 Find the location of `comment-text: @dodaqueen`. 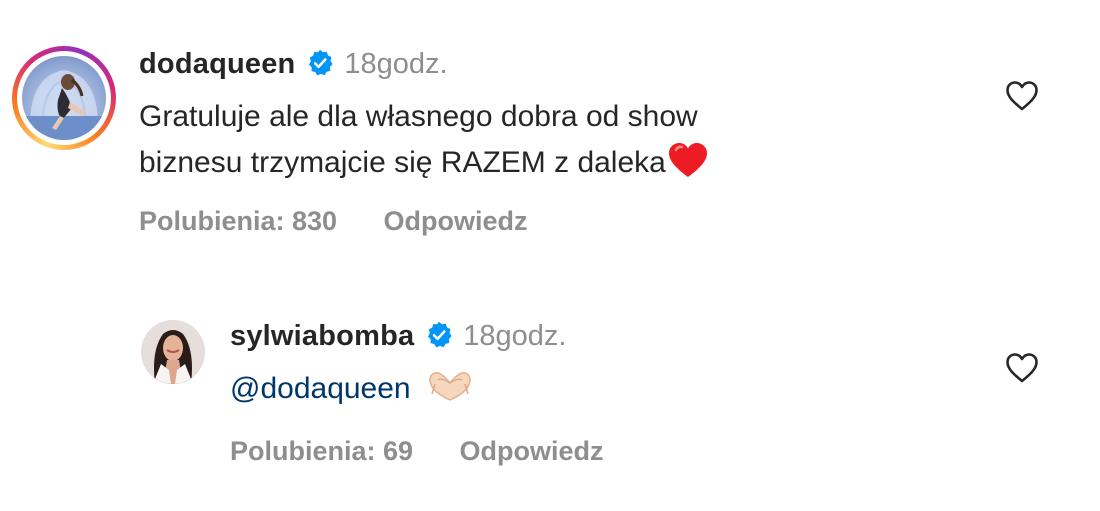

comment-text: @dodaqueen is located at coordinates (351, 392).